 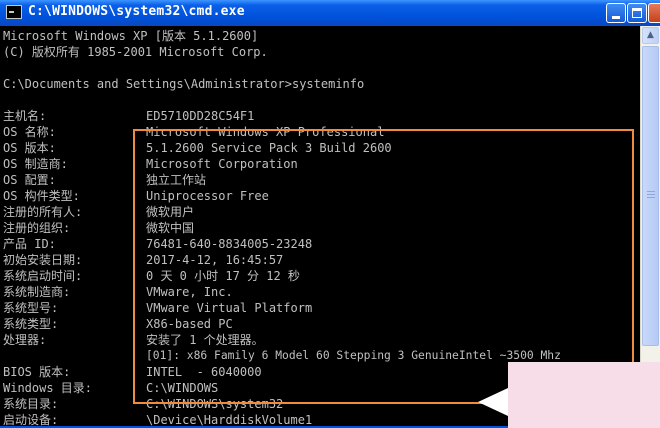 I want to click on info-value: VMware Virtual Platform, so click(x=229, y=308).